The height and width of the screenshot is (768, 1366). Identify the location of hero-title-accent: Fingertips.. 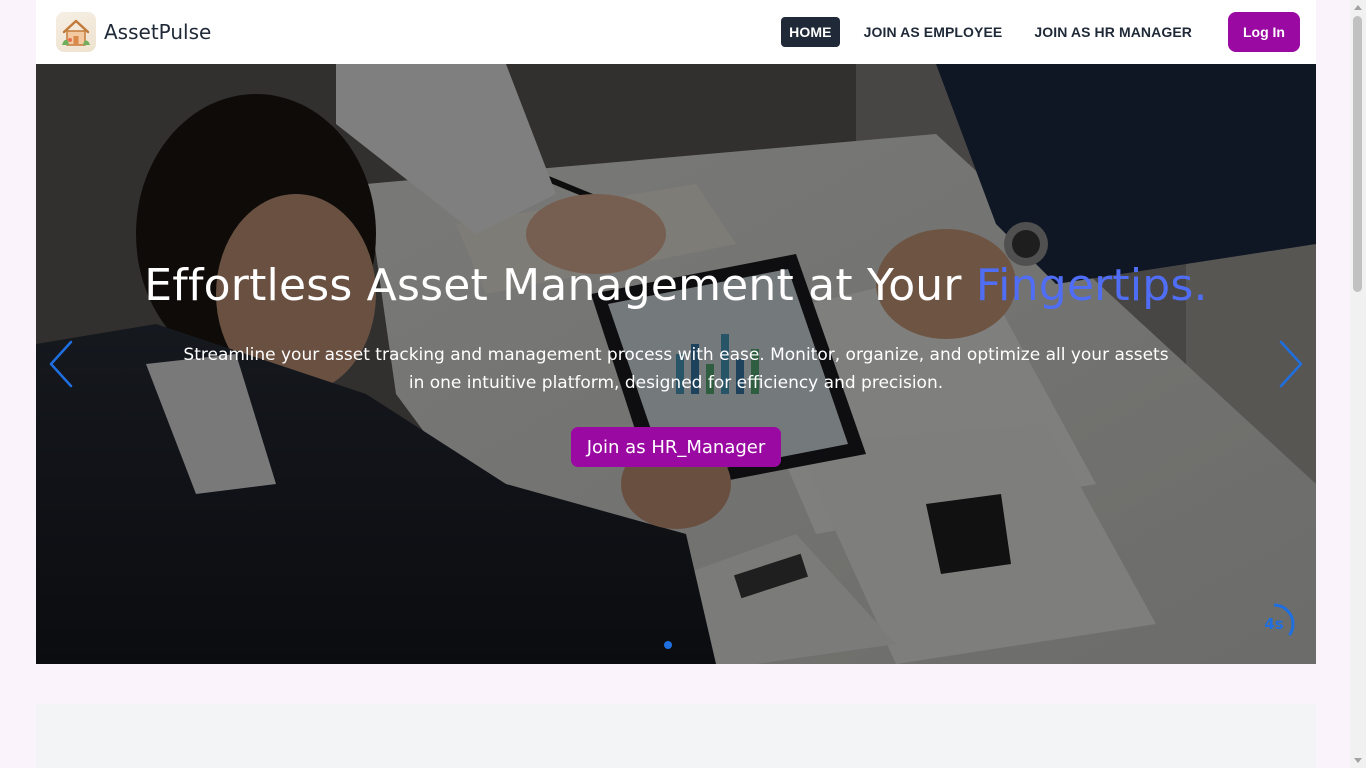
(1091, 285).